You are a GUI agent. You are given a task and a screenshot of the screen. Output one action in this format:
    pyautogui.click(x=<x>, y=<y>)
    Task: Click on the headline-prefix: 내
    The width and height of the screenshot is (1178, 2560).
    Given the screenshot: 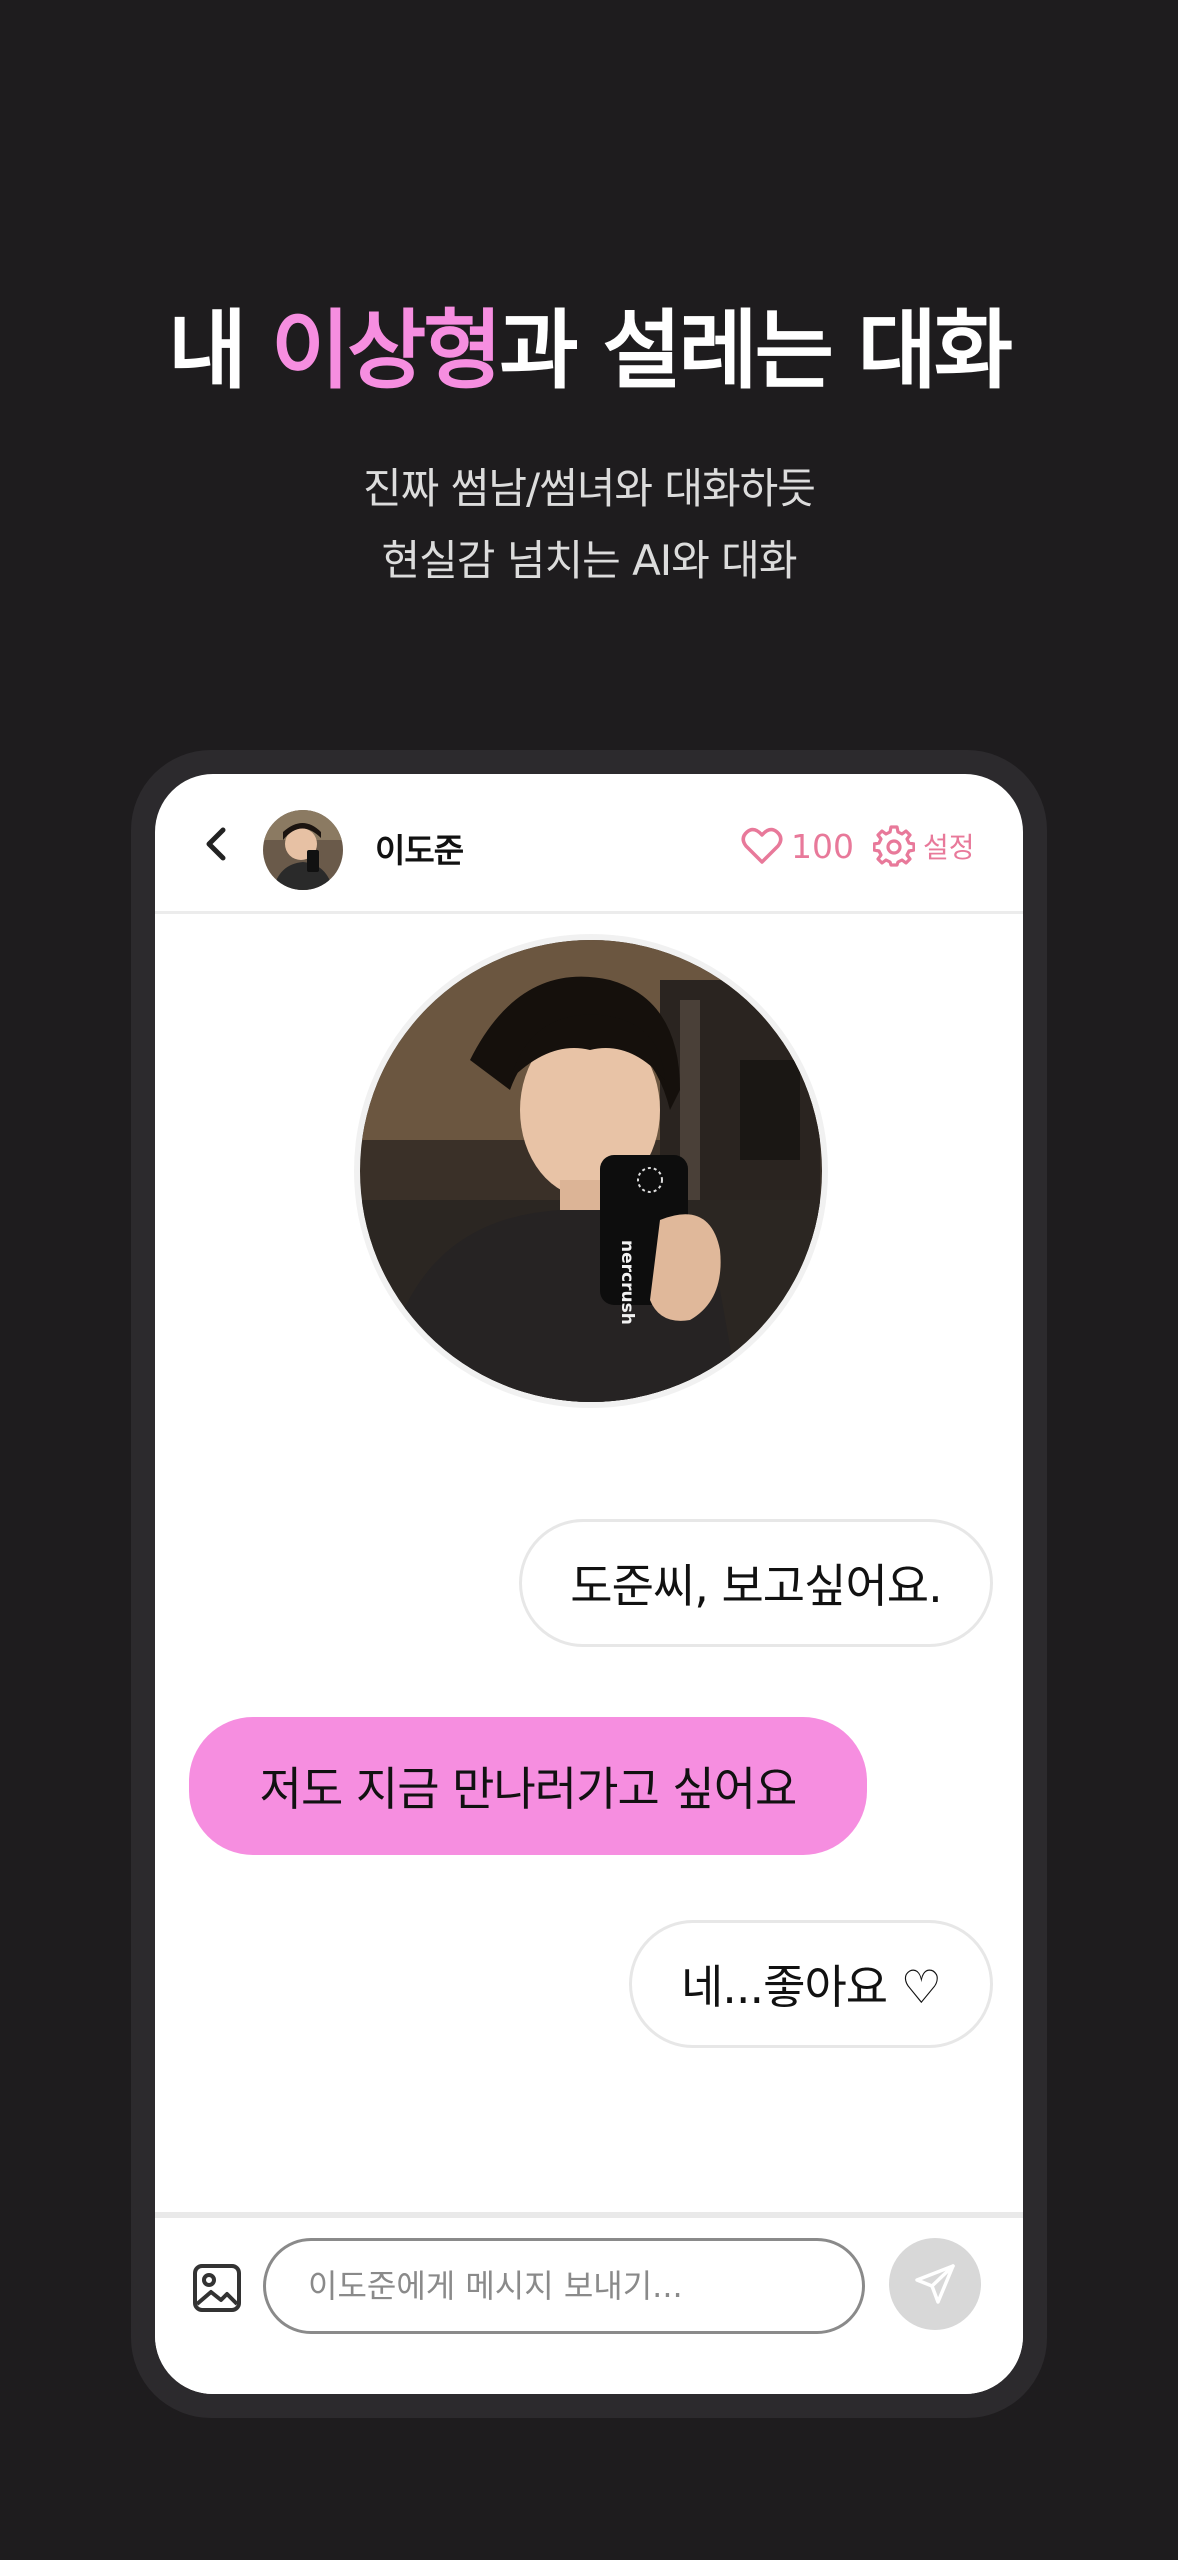 What is the action you would take?
    pyautogui.click(x=219, y=351)
    